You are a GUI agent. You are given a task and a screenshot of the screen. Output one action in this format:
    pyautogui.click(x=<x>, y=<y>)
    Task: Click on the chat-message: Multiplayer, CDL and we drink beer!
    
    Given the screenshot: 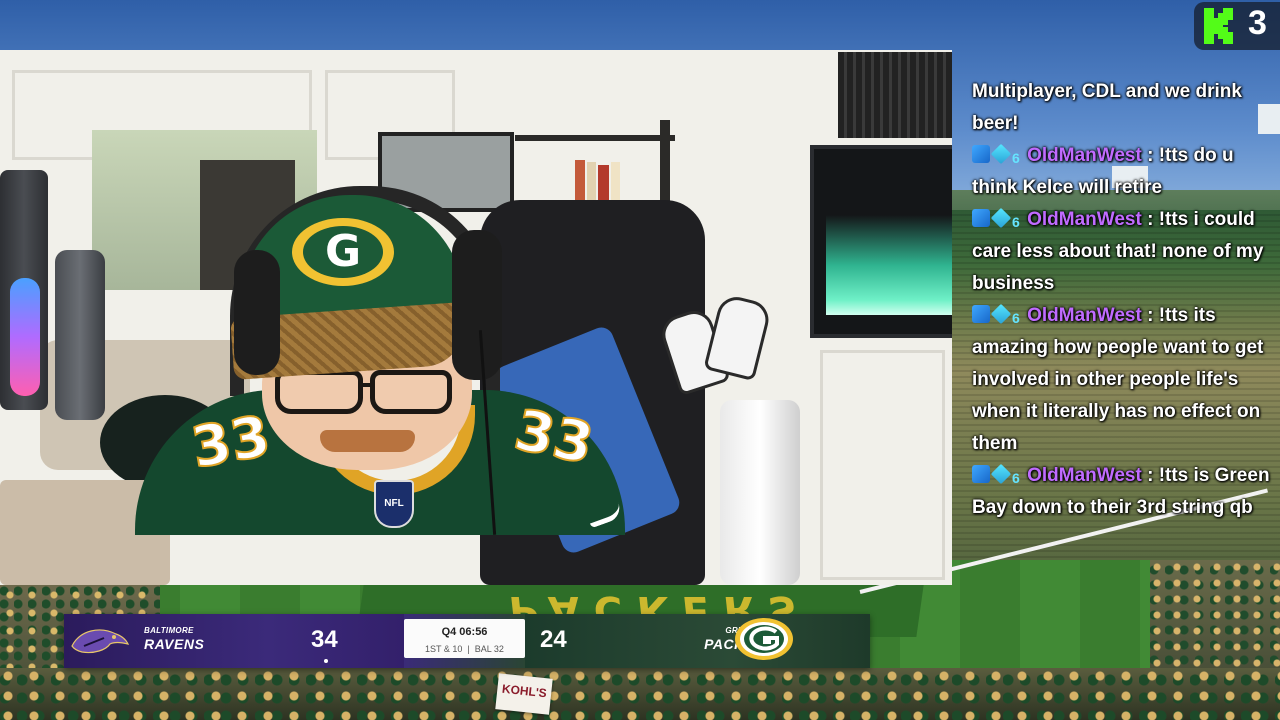 What is the action you would take?
    pyautogui.click(x=1122, y=108)
    